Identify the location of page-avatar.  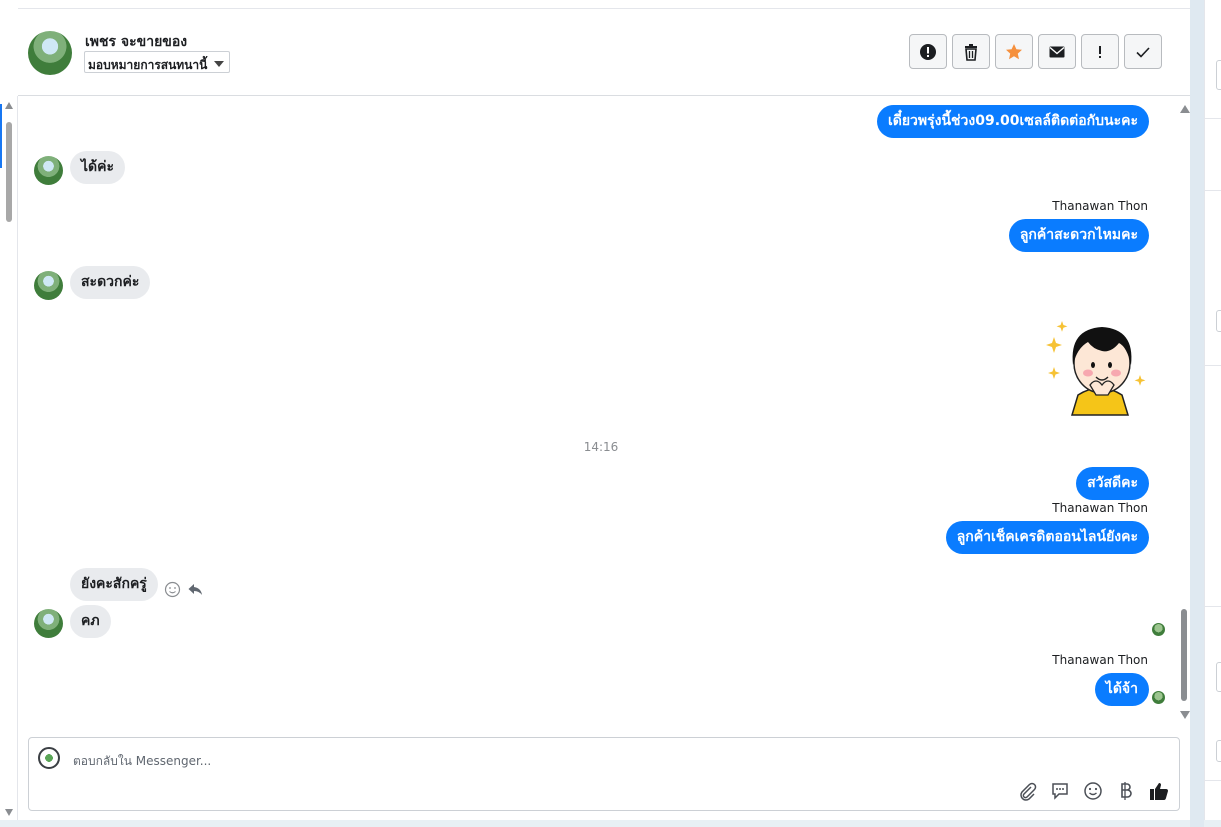
(49, 758).